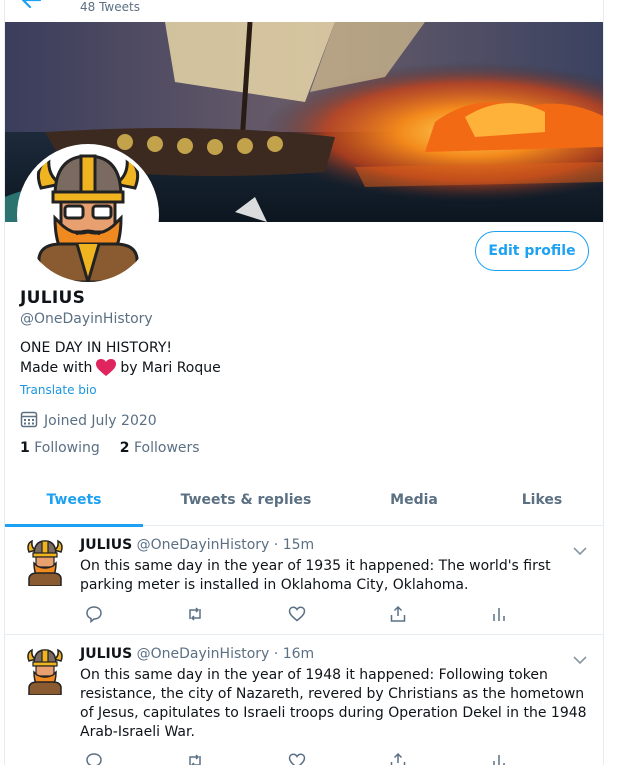 This screenshot has width=620, height=765. I want to click on tweet-header: JULIUS @OneDayinHistory · 16m, so click(197, 654).